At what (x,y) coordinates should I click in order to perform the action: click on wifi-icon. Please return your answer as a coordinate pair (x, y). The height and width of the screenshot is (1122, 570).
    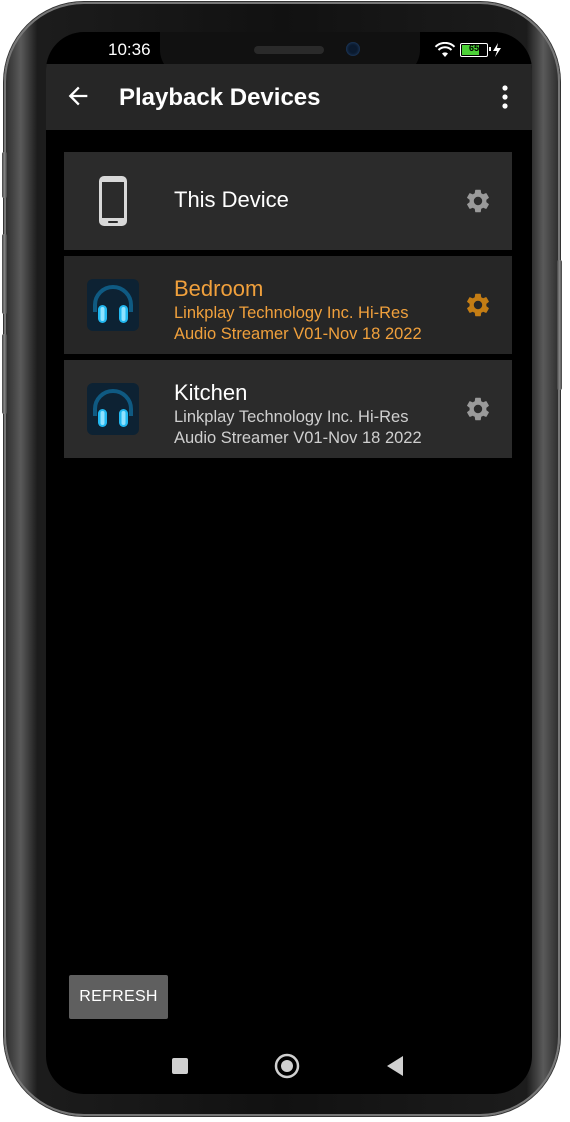
    Looking at the image, I should click on (445, 49).